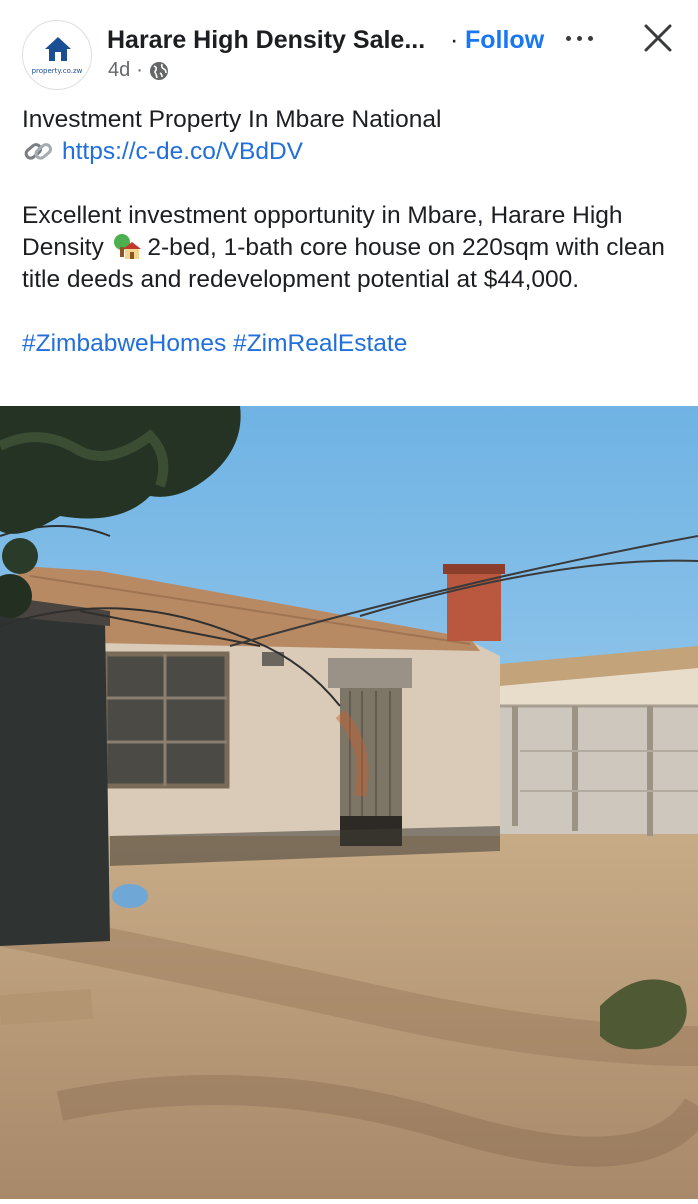 The image size is (698, 1204). What do you see at coordinates (38, 151) in the screenshot?
I see `link-icon` at bounding box center [38, 151].